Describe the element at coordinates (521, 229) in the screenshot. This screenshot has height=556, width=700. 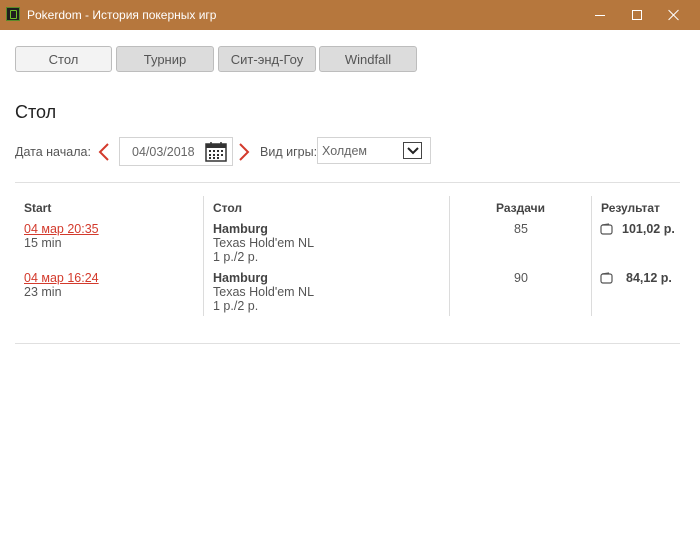
I see `row-hands: 85` at that location.